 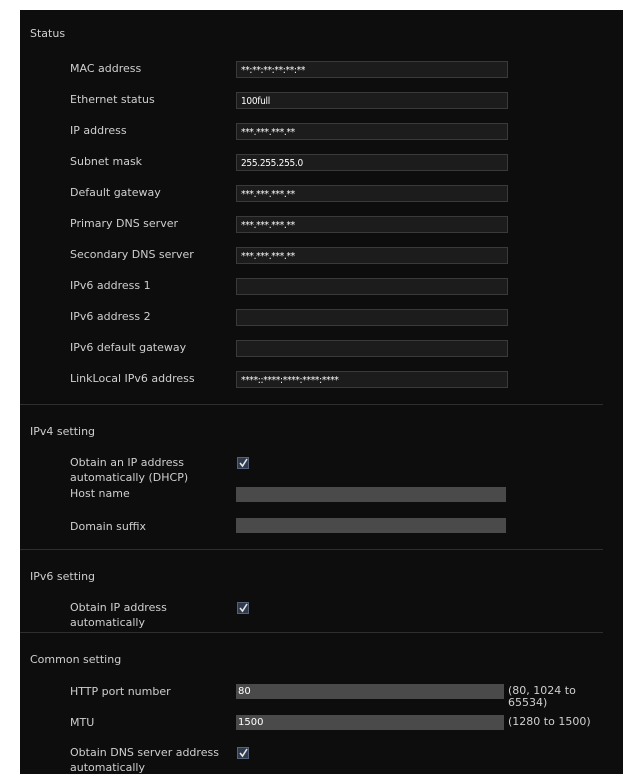 What do you see at coordinates (370, 691) in the screenshot?
I see `http-port-input` at bounding box center [370, 691].